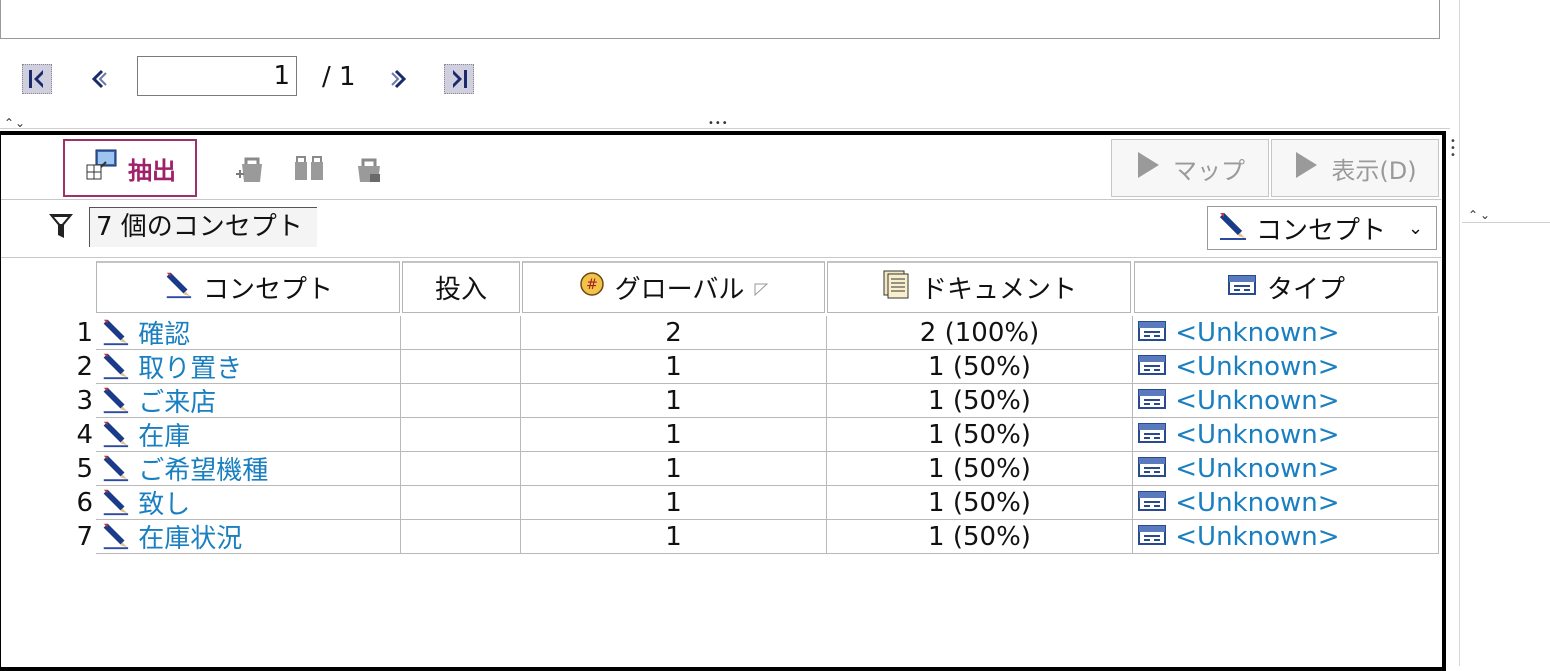 The width and height of the screenshot is (1550, 671). What do you see at coordinates (248, 537) in the screenshot?
I see `concept-cell: 在庫状況` at bounding box center [248, 537].